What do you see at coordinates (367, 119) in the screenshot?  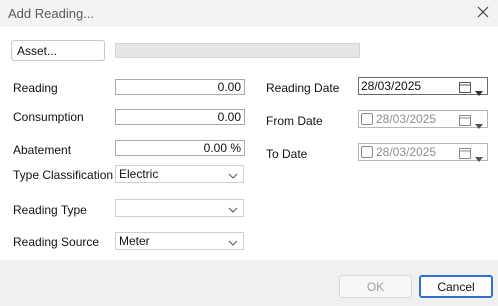 I see `from-date-checkbox` at bounding box center [367, 119].